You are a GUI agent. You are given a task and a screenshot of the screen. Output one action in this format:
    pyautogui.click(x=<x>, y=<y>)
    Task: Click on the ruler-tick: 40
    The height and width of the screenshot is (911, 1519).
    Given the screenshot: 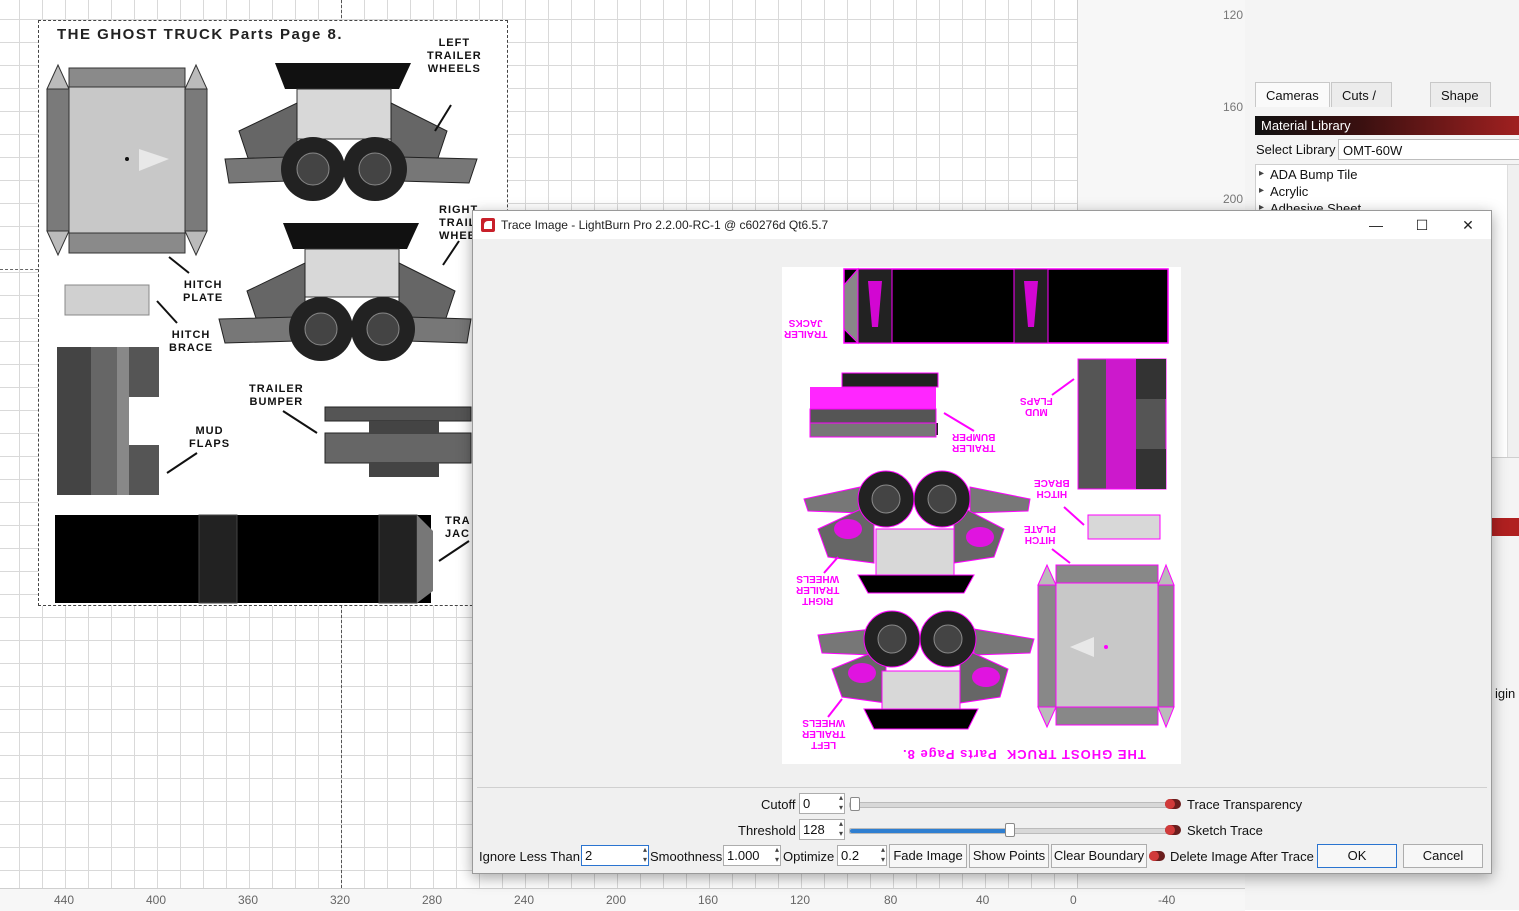 What is the action you would take?
    pyautogui.click(x=983, y=900)
    